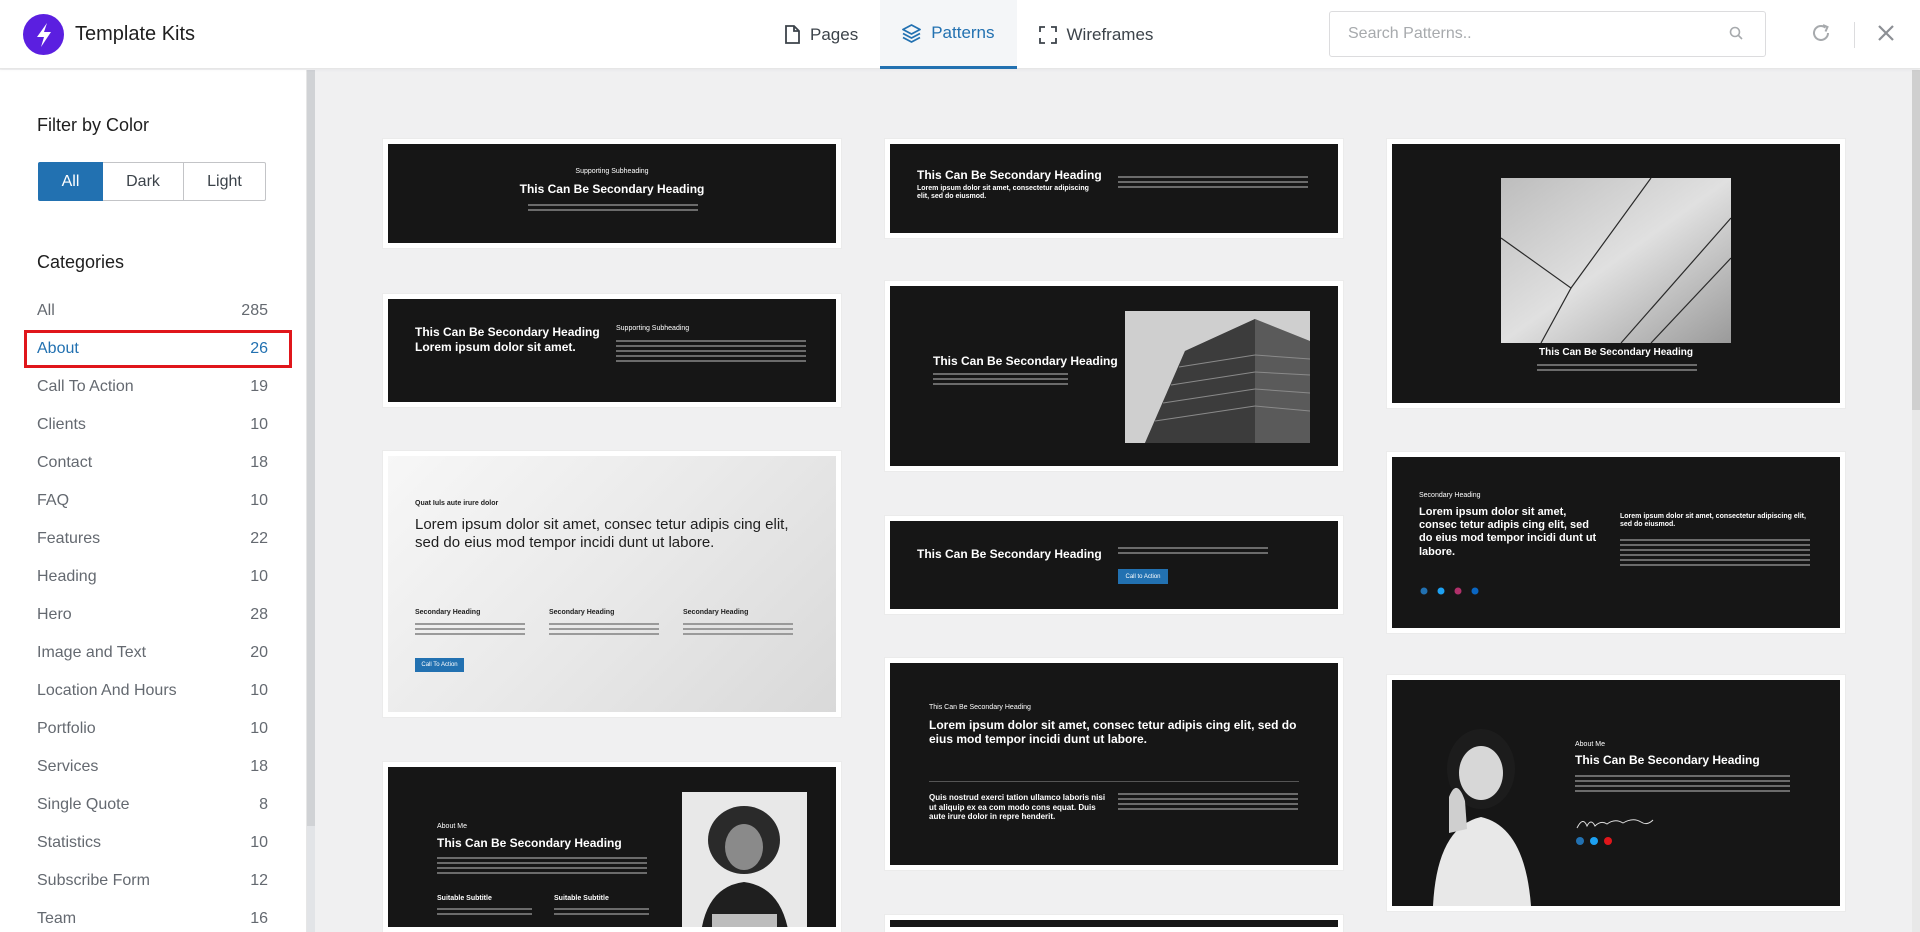 The height and width of the screenshot is (932, 1920). I want to click on tab-pages-label: Pages, so click(834, 34).